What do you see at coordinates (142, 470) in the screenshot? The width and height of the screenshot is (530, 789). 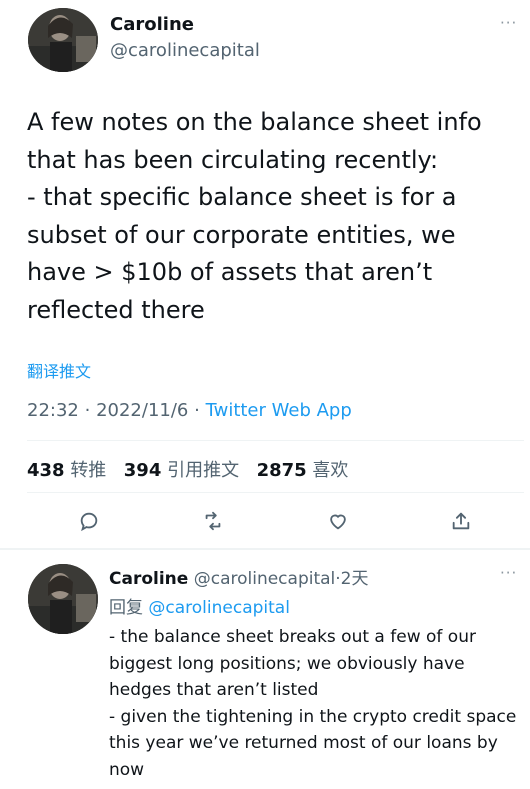 I see `quote-count: 394` at bounding box center [142, 470].